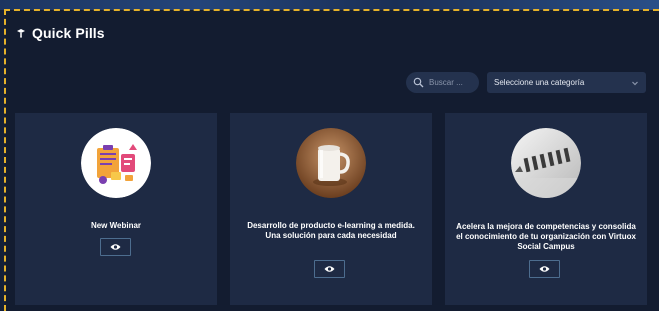 This screenshot has height=311, width=659. Describe the element at coordinates (331, 10) in the screenshot. I see `dashed-outline-top` at that location.